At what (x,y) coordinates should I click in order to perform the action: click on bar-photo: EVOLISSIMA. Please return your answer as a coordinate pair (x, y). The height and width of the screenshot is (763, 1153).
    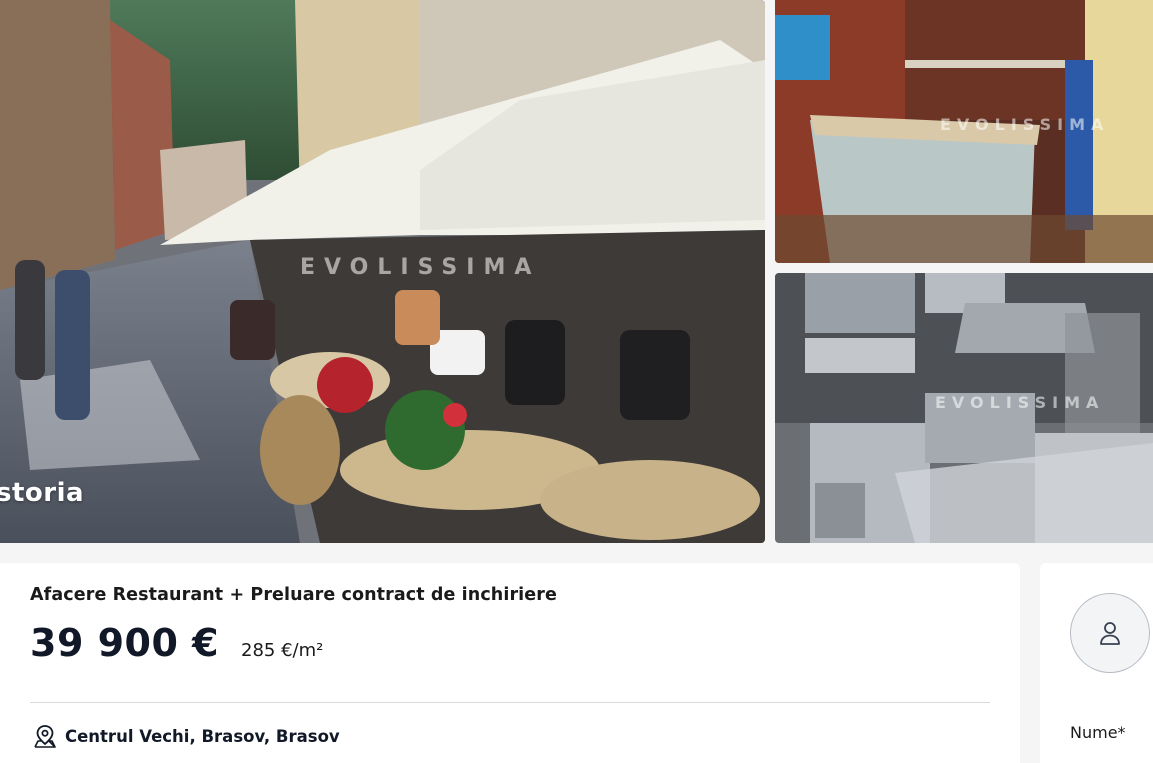
    Looking at the image, I should click on (964, 131).